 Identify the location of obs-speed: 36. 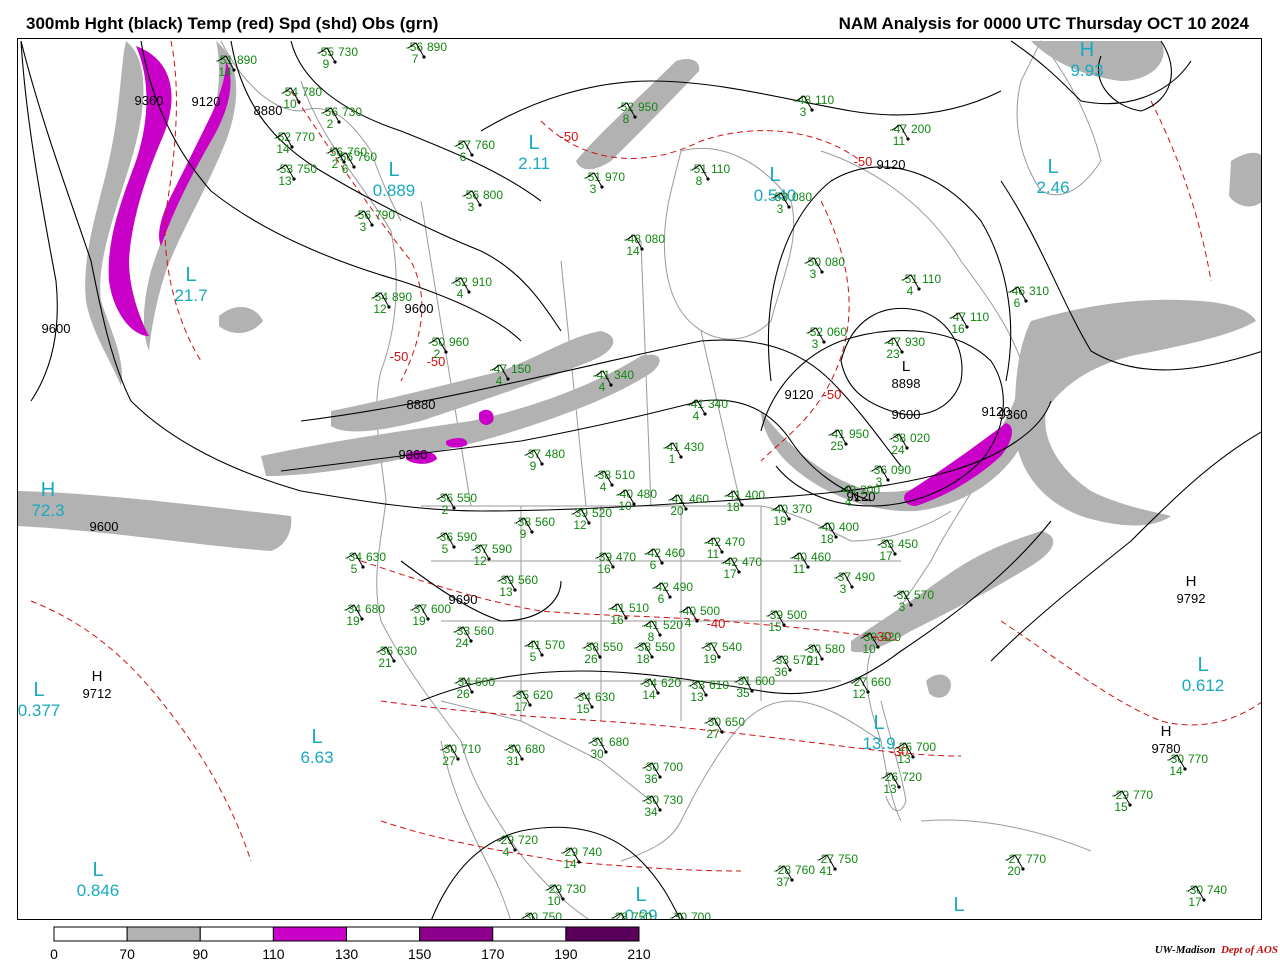
(651, 779).